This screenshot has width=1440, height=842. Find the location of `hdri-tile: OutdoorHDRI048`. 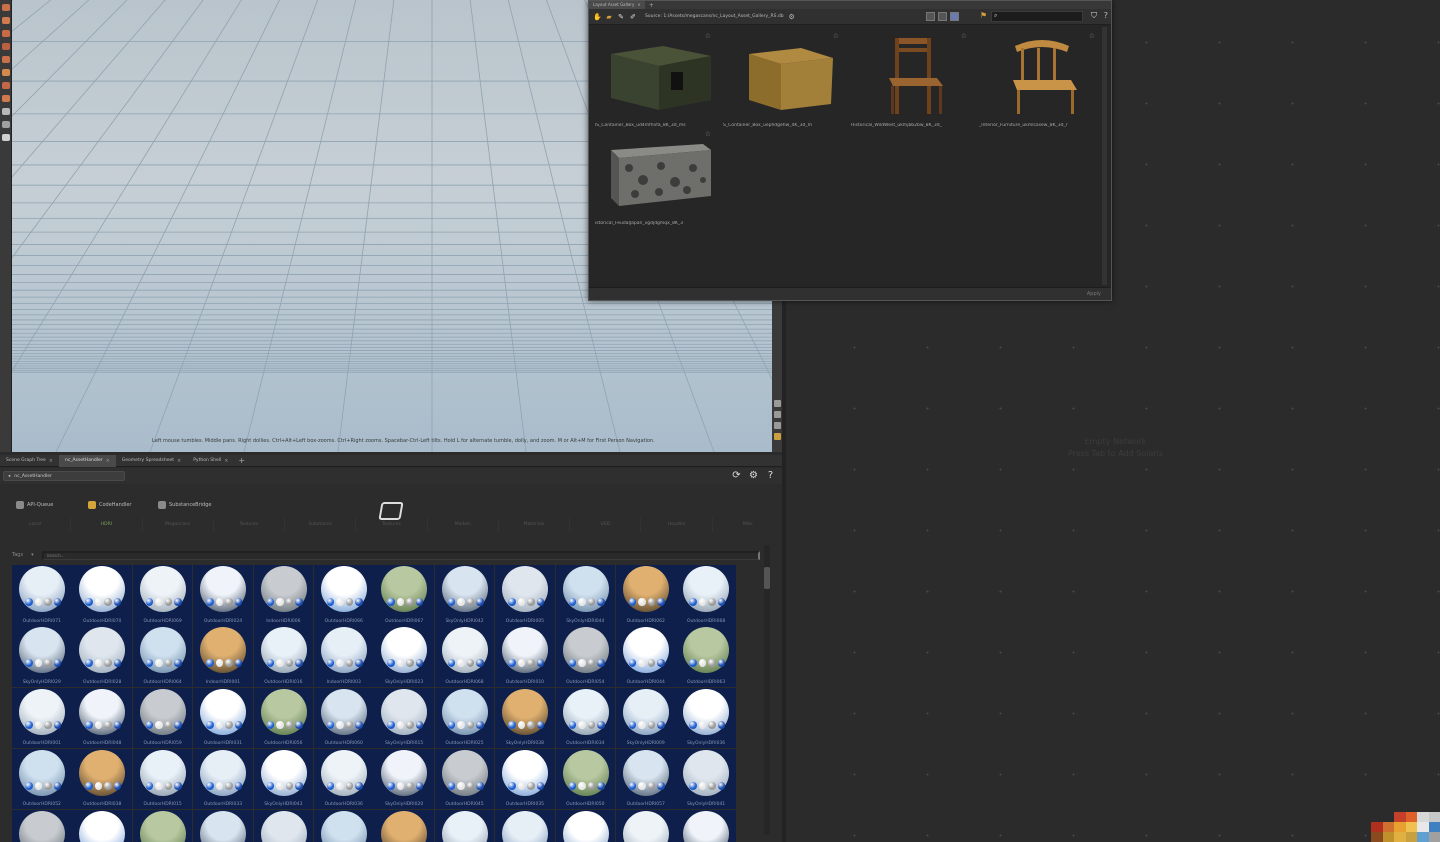

hdri-tile: OutdoorHDRI048 is located at coordinates (102, 718).